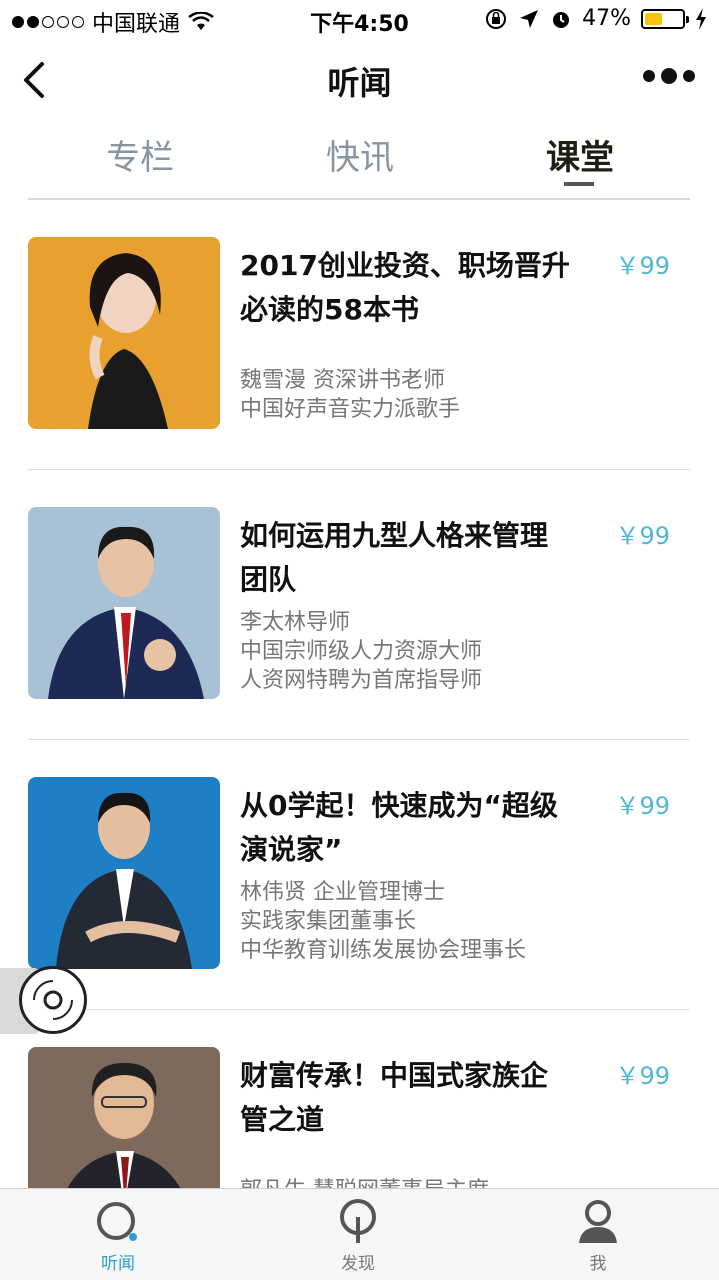 The width and height of the screenshot is (719, 1280). Describe the element at coordinates (361, 651) in the screenshot. I see `desc-line: 中国宗师级人力资源大师` at that location.